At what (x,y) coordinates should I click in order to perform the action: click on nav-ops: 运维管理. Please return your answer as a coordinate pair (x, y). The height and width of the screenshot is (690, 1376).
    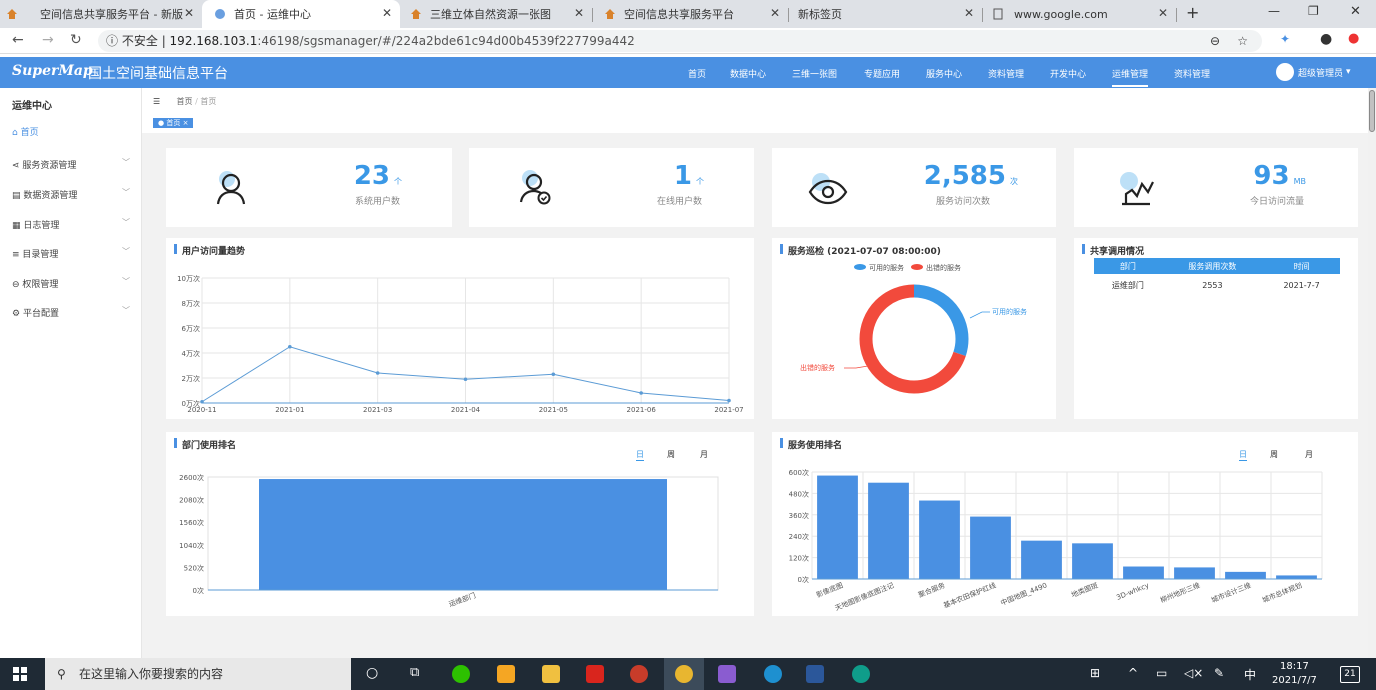
    Looking at the image, I should click on (1130, 77).